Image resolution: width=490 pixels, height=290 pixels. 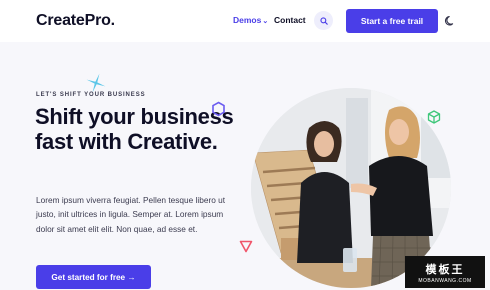 What do you see at coordinates (445, 280) in the screenshot?
I see `watermark-bottom-text: MOBANWANG.COM` at bounding box center [445, 280].